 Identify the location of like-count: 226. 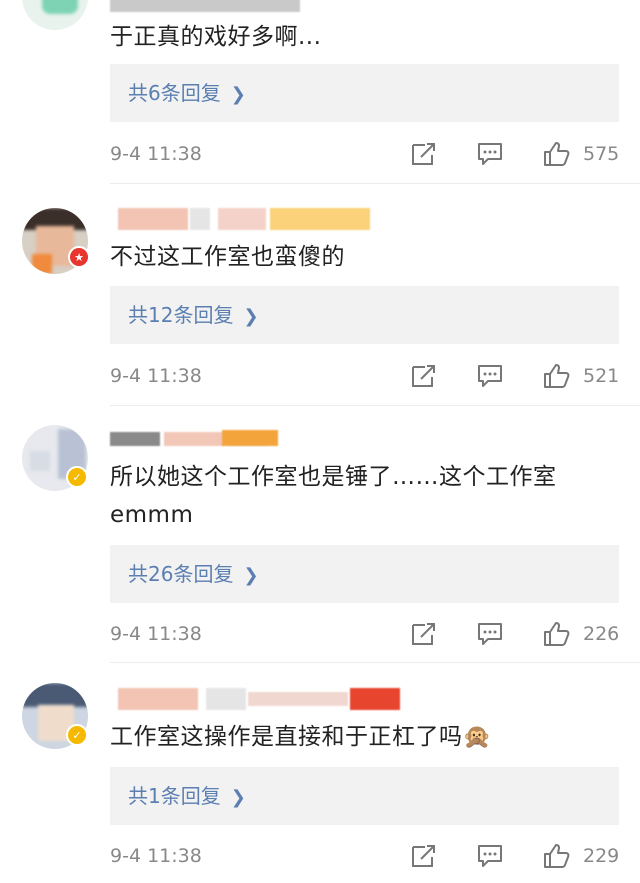
(601, 634).